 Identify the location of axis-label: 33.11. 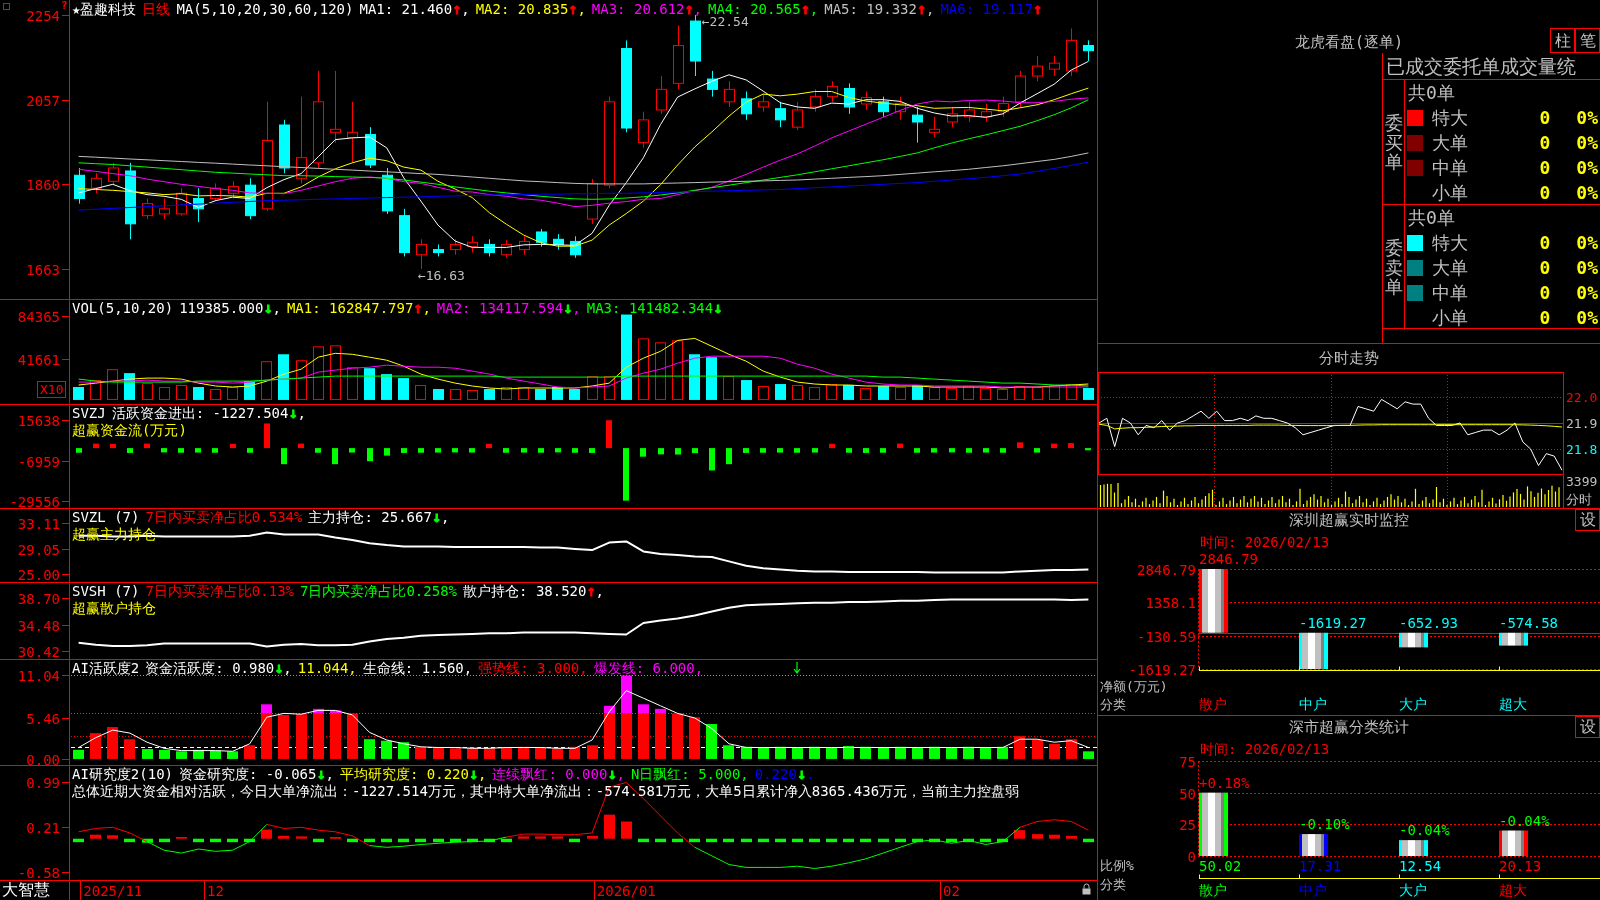
(38, 523).